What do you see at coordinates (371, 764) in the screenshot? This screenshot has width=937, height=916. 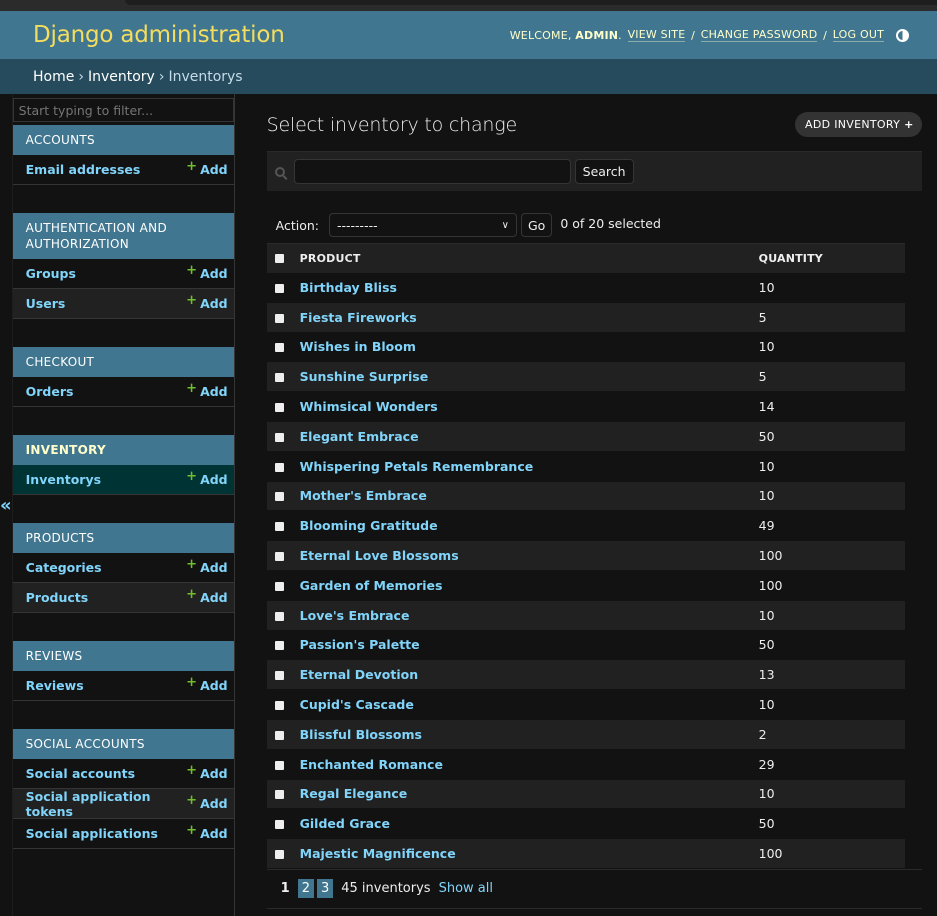 I see `product-link: Enchanted Romance` at bounding box center [371, 764].